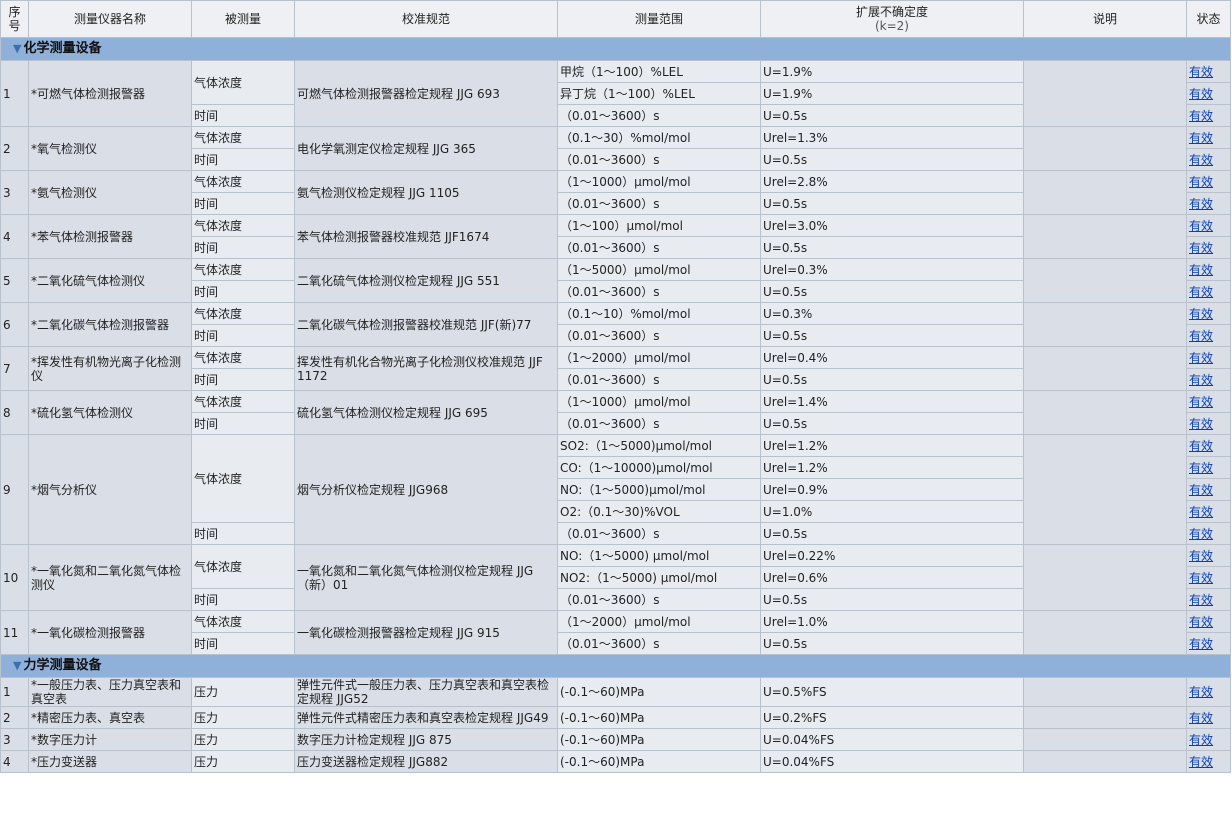 This screenshot has height=823, width=1232. Describe the element at coordinates (426, 717) in the screenshot. I see `cell-spec: 弹性元件式精密压力表和真空表检定规程 JJG49` at that location.